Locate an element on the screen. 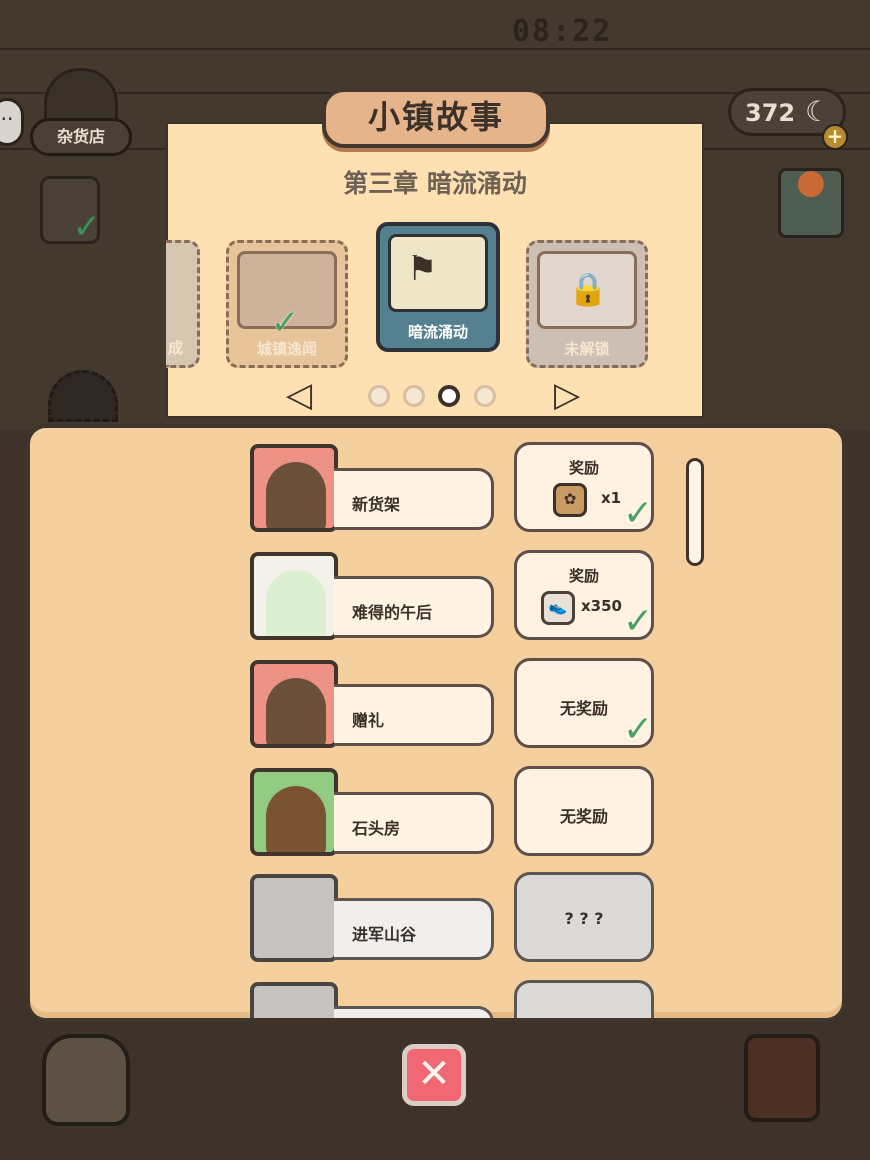 Image resolution: width=870 pixels, height=1160 pixels. story-name-box: 新货架 is located at coordinates (414, 499).